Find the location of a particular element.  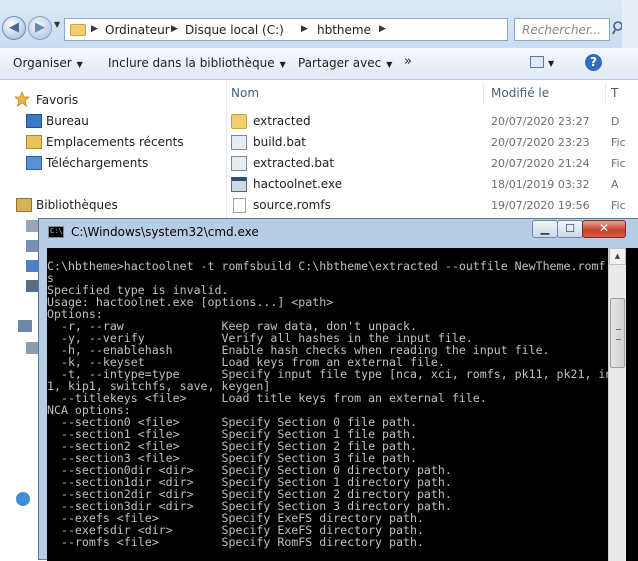

include-label: Inclure dans la bibliothèque is located at coordinates (191, 63).